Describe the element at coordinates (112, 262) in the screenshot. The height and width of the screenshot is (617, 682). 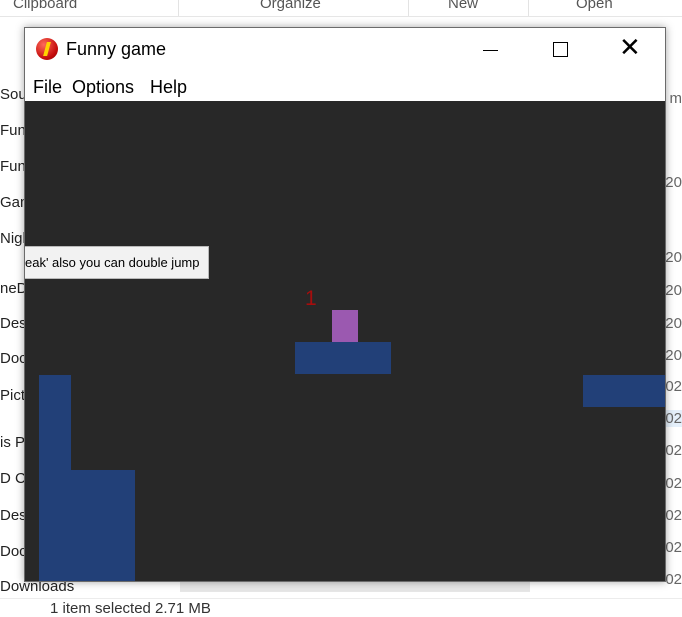
I see `hint-tooltip-text: eak' also you can double jump` at that location.